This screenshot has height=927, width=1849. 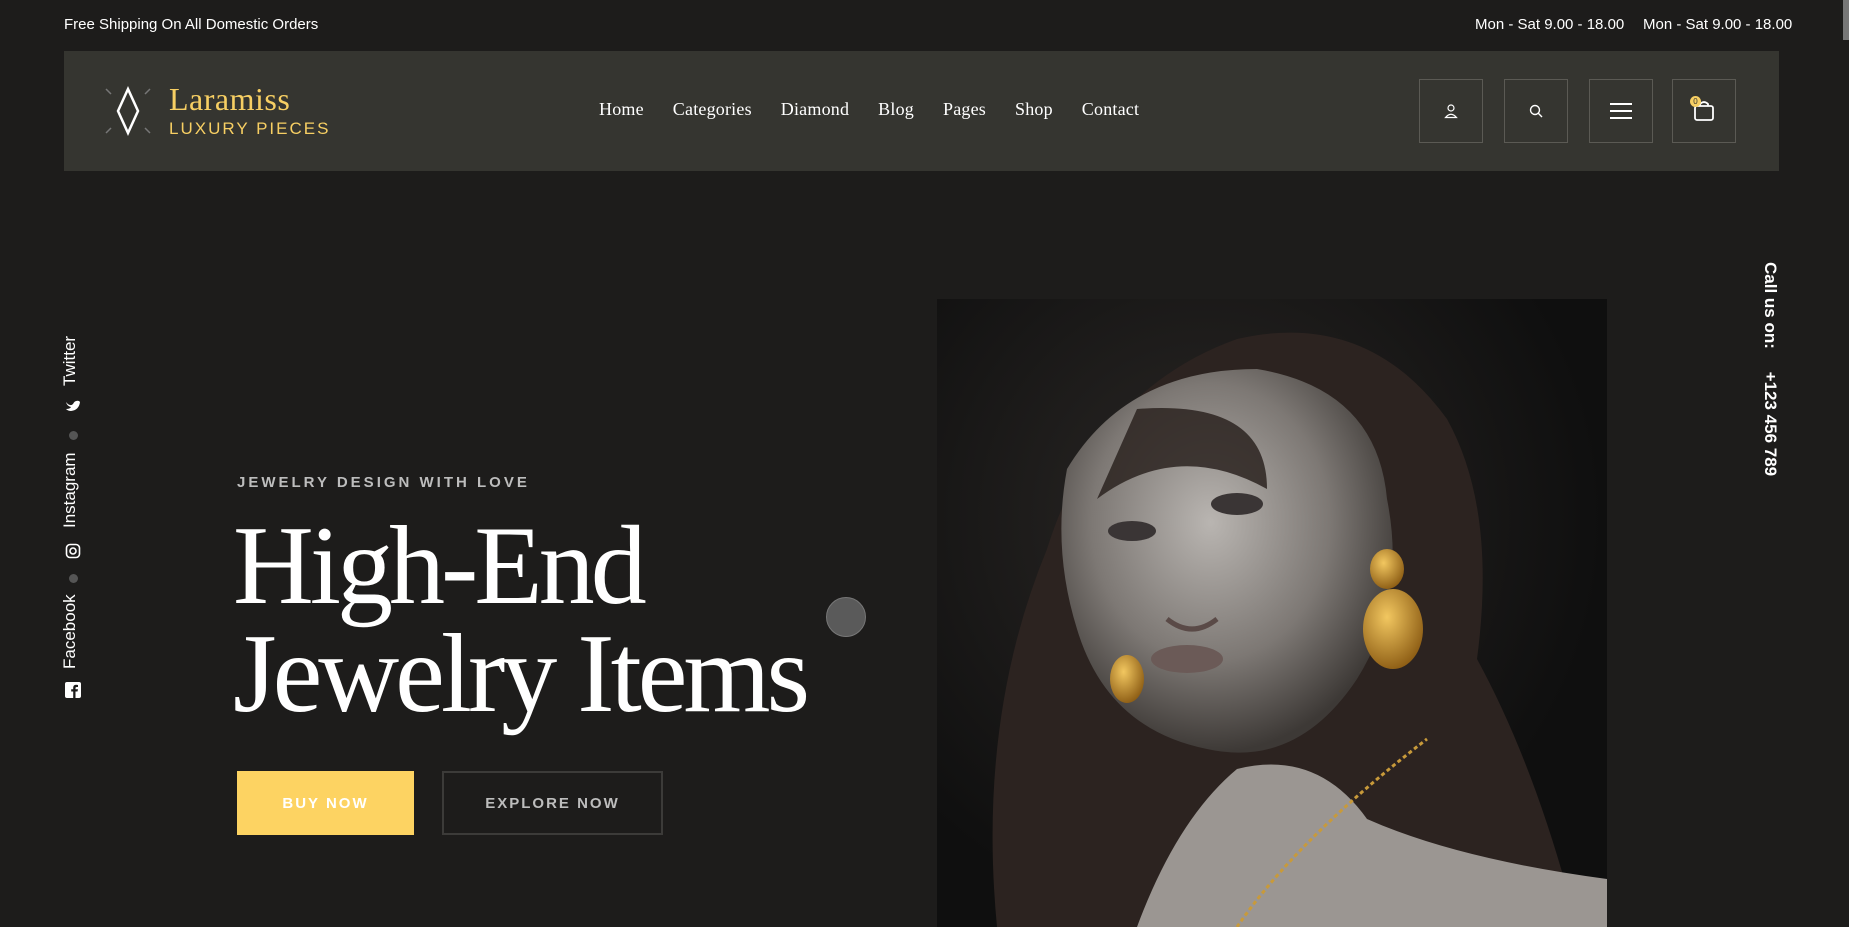 I want to click on slider-indicator, so click(x=846, y=617).